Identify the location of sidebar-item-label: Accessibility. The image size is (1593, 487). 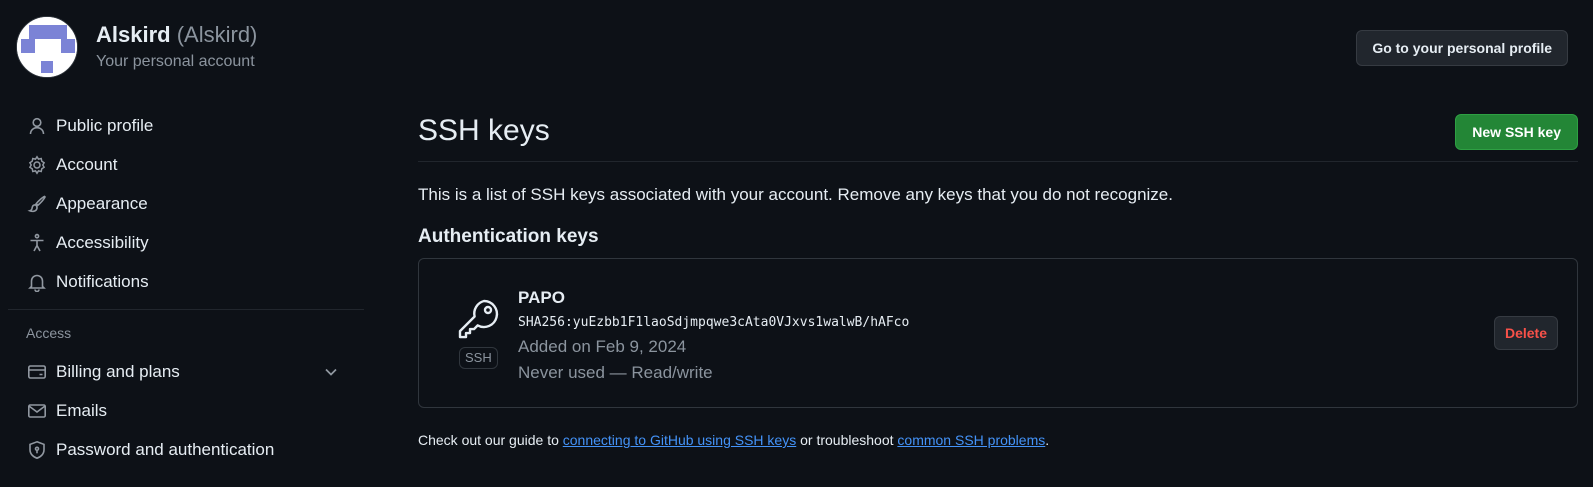
(102, 242).